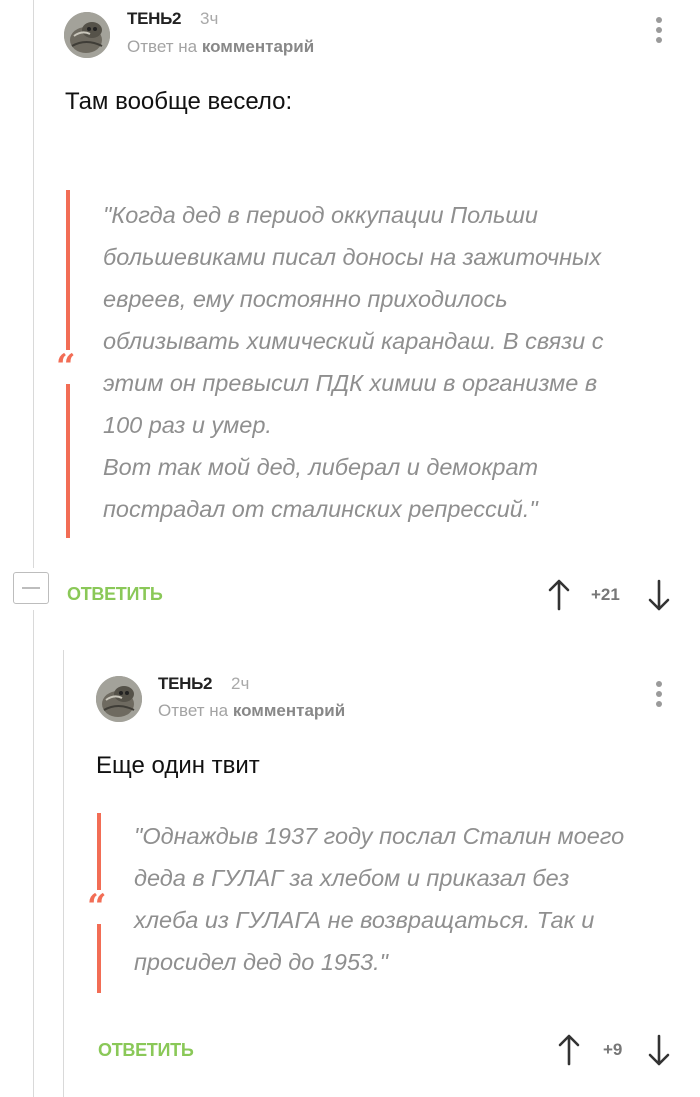 The image size is (700, 1097). What do you see at coordinates (179, 101) in the screenshot?
I see `comment-text: Там вообще весело:` at bounding box center [179, 101].